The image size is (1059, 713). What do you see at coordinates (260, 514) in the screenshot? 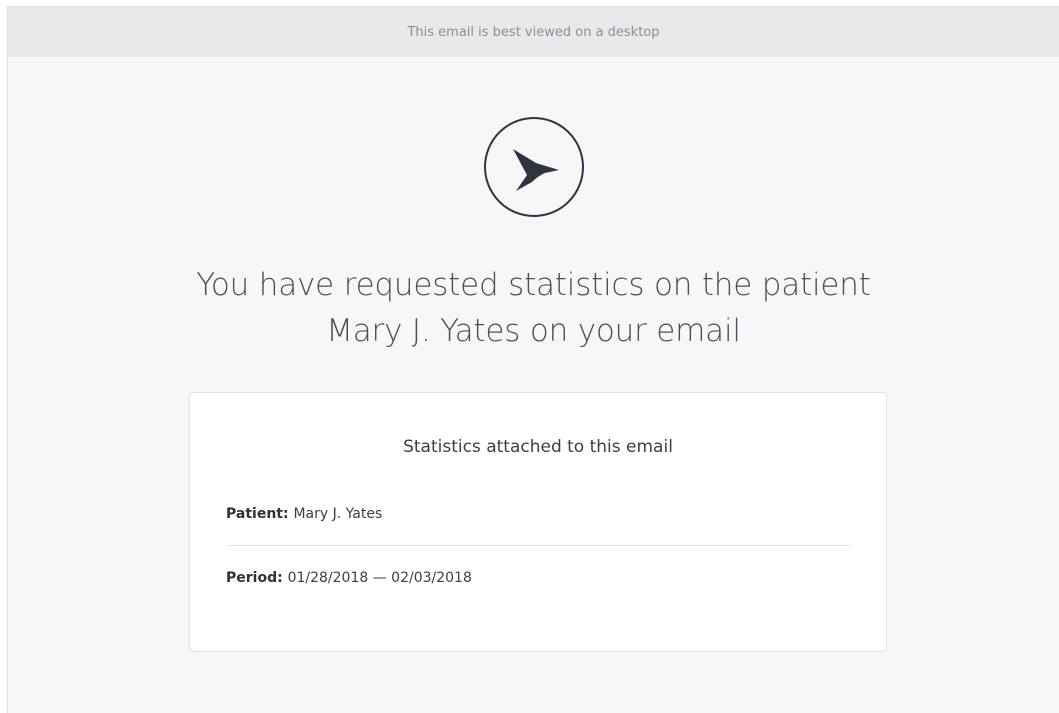
I see `patient-label: Patient:` at bounding box center [260, 514].